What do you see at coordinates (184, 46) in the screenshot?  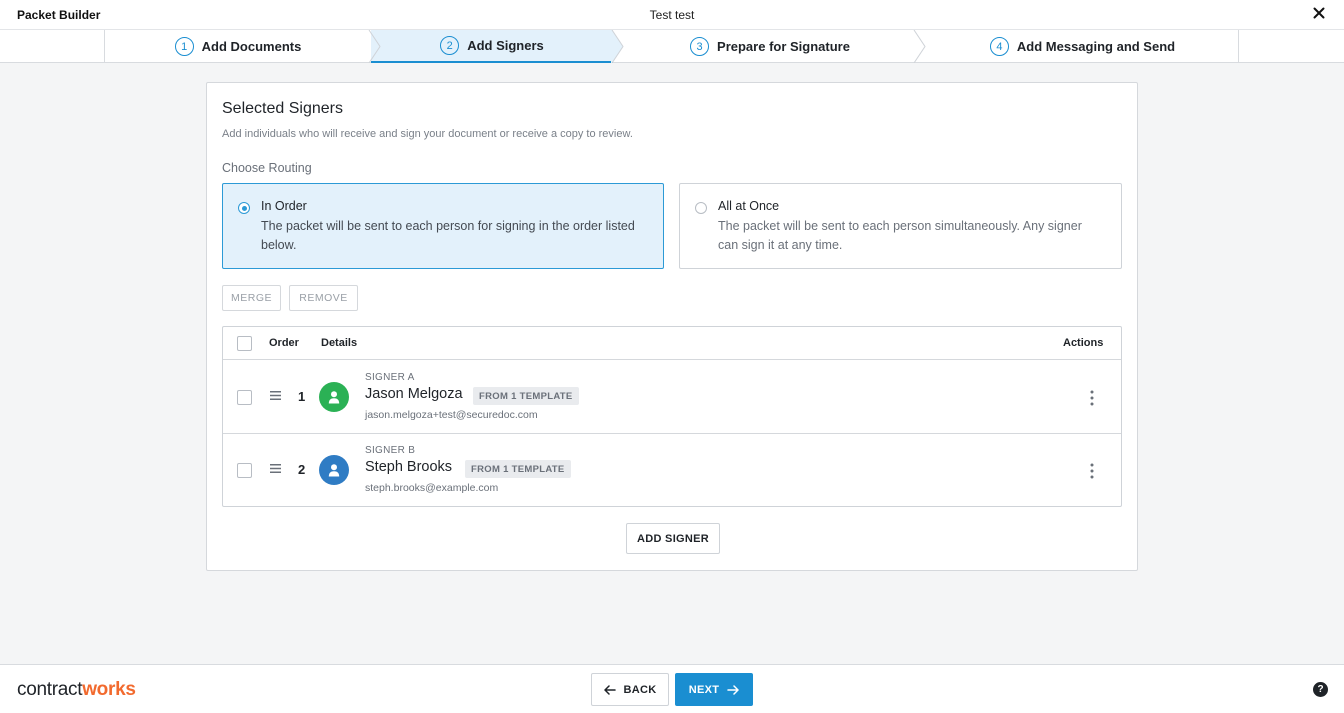 I see `step-number: 1` at bounding box center [184, 46].